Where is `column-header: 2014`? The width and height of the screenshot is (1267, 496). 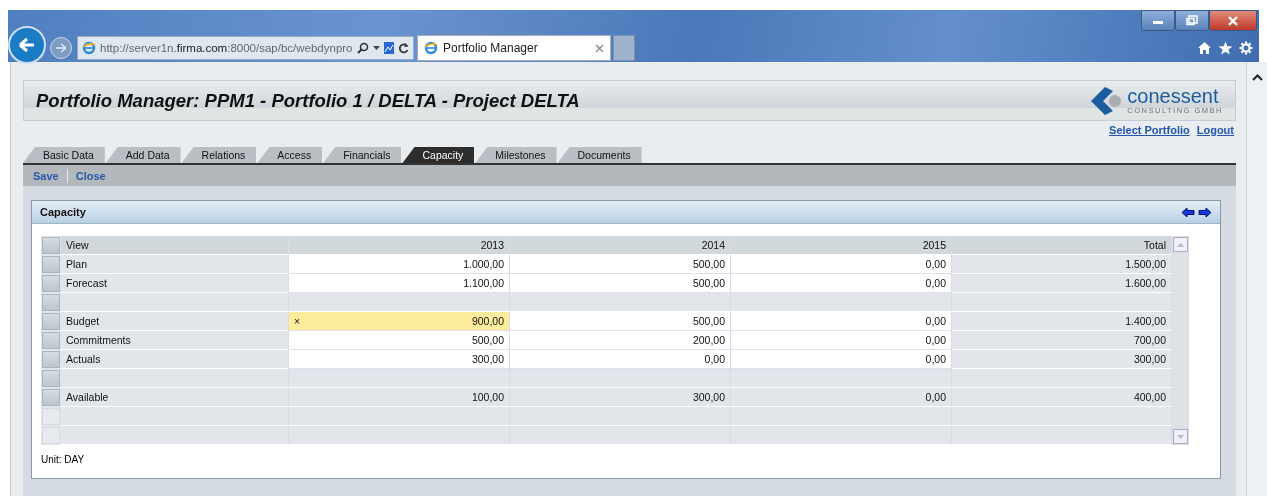 column-header: 2014 is located at coordinates (620, 245).